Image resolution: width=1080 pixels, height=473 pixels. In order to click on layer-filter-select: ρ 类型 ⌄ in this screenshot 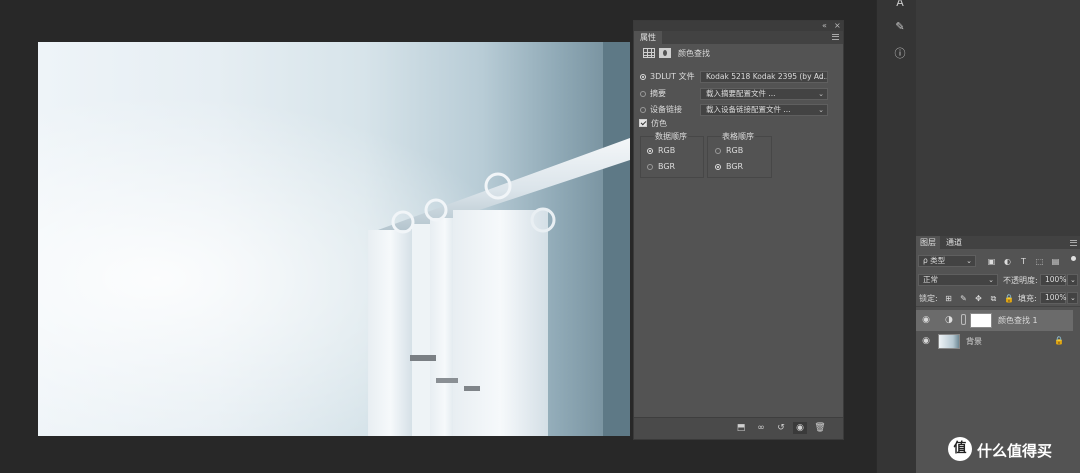, I will do `click(947, 261)`.